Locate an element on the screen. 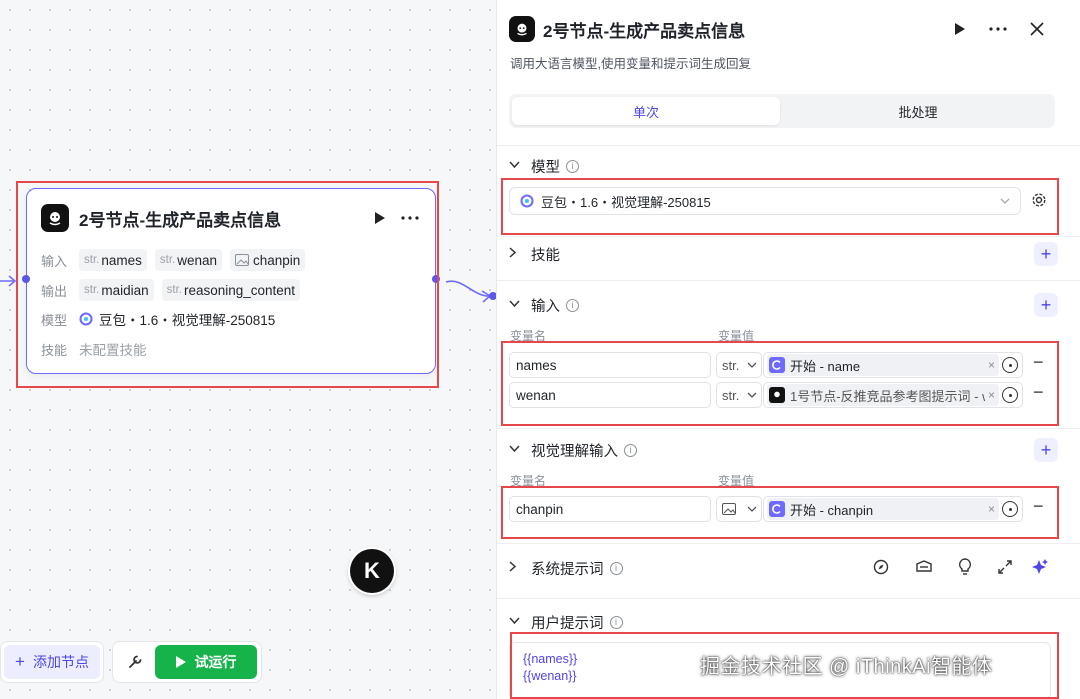 This screenshot has height=699, width=1080. input-var-name-field: names is located at coordinates (610, 365).